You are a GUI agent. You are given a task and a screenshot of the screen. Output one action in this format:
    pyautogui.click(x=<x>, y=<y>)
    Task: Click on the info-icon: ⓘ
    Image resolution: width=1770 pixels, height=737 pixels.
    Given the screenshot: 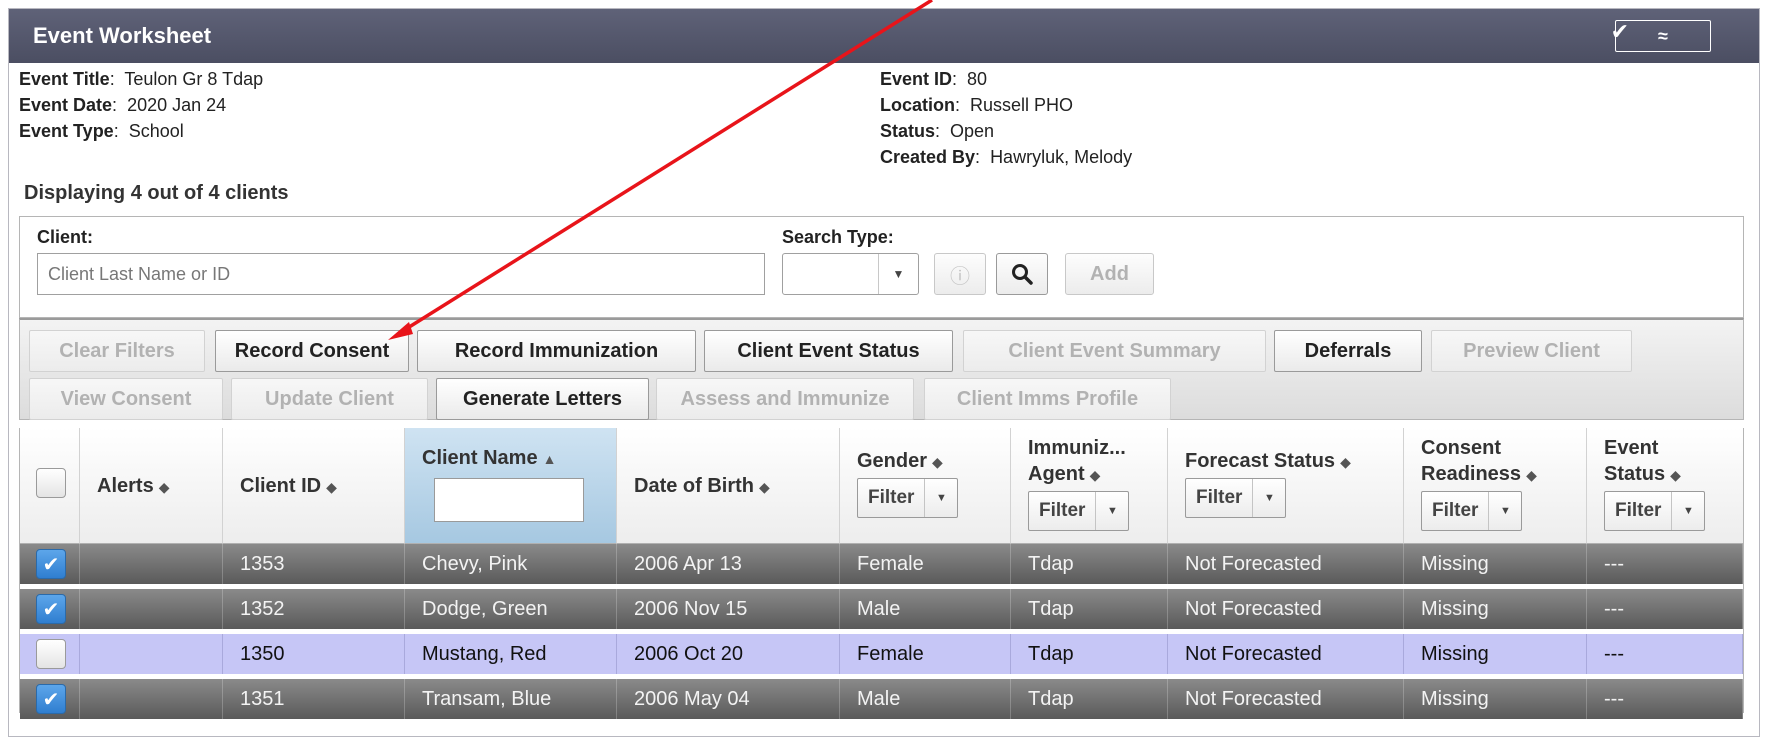 What is the action you would take?
    pyautogui.click(x=960, y=276)
    